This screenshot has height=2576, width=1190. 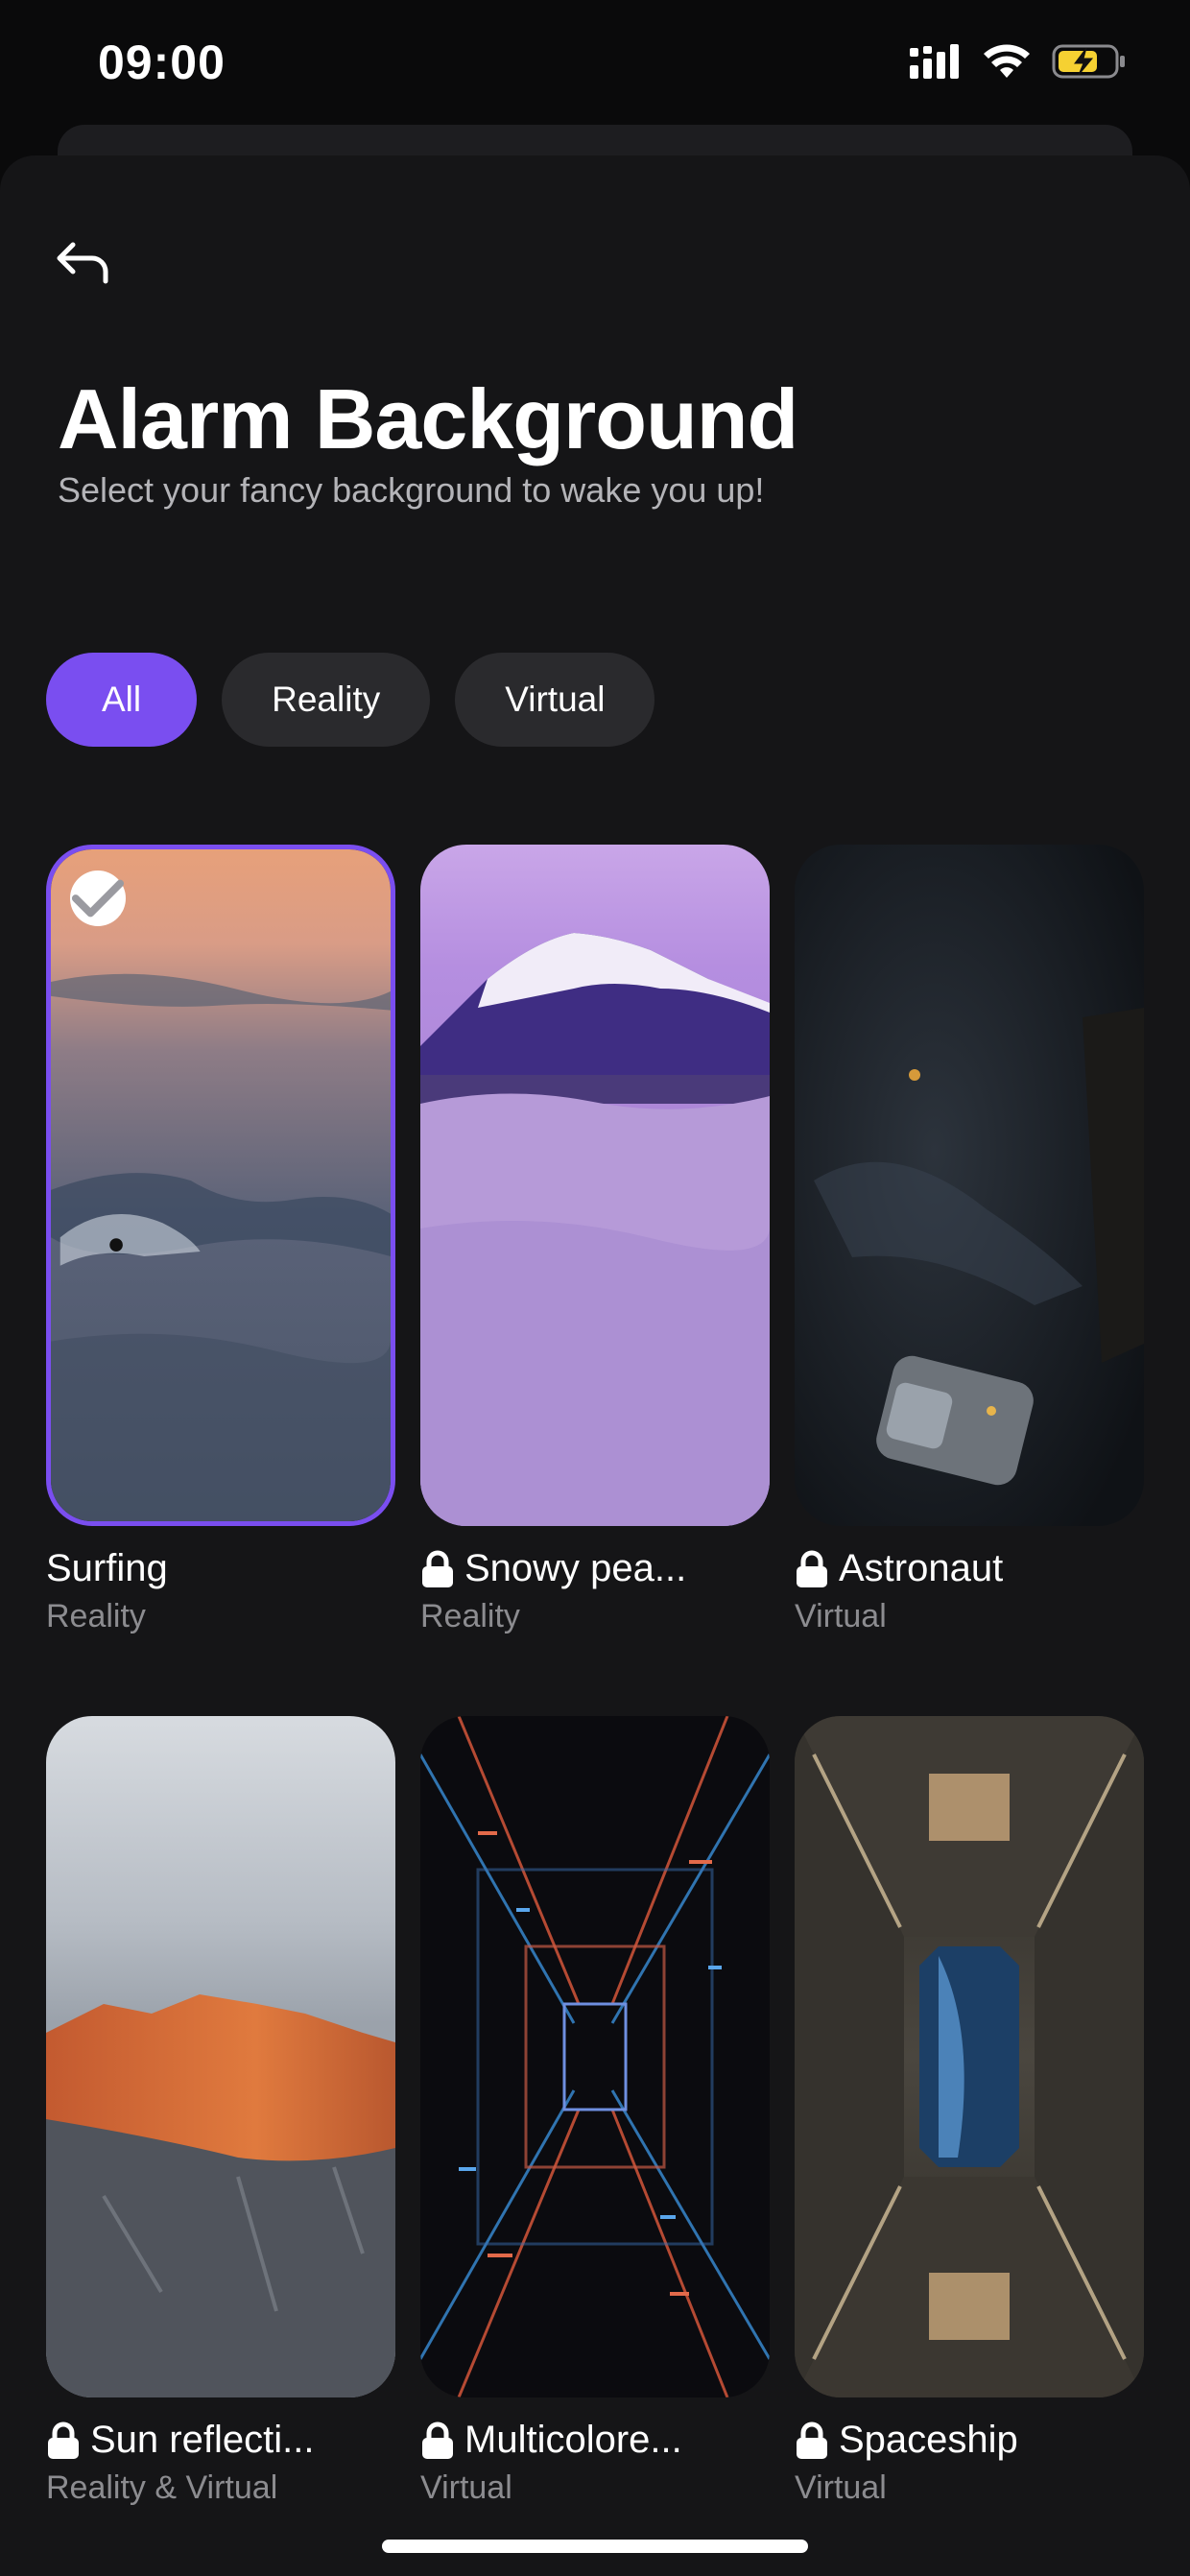 I want to click on background-card-multicolored: Multicolore... Virtual, so click(x=595, y=2111).